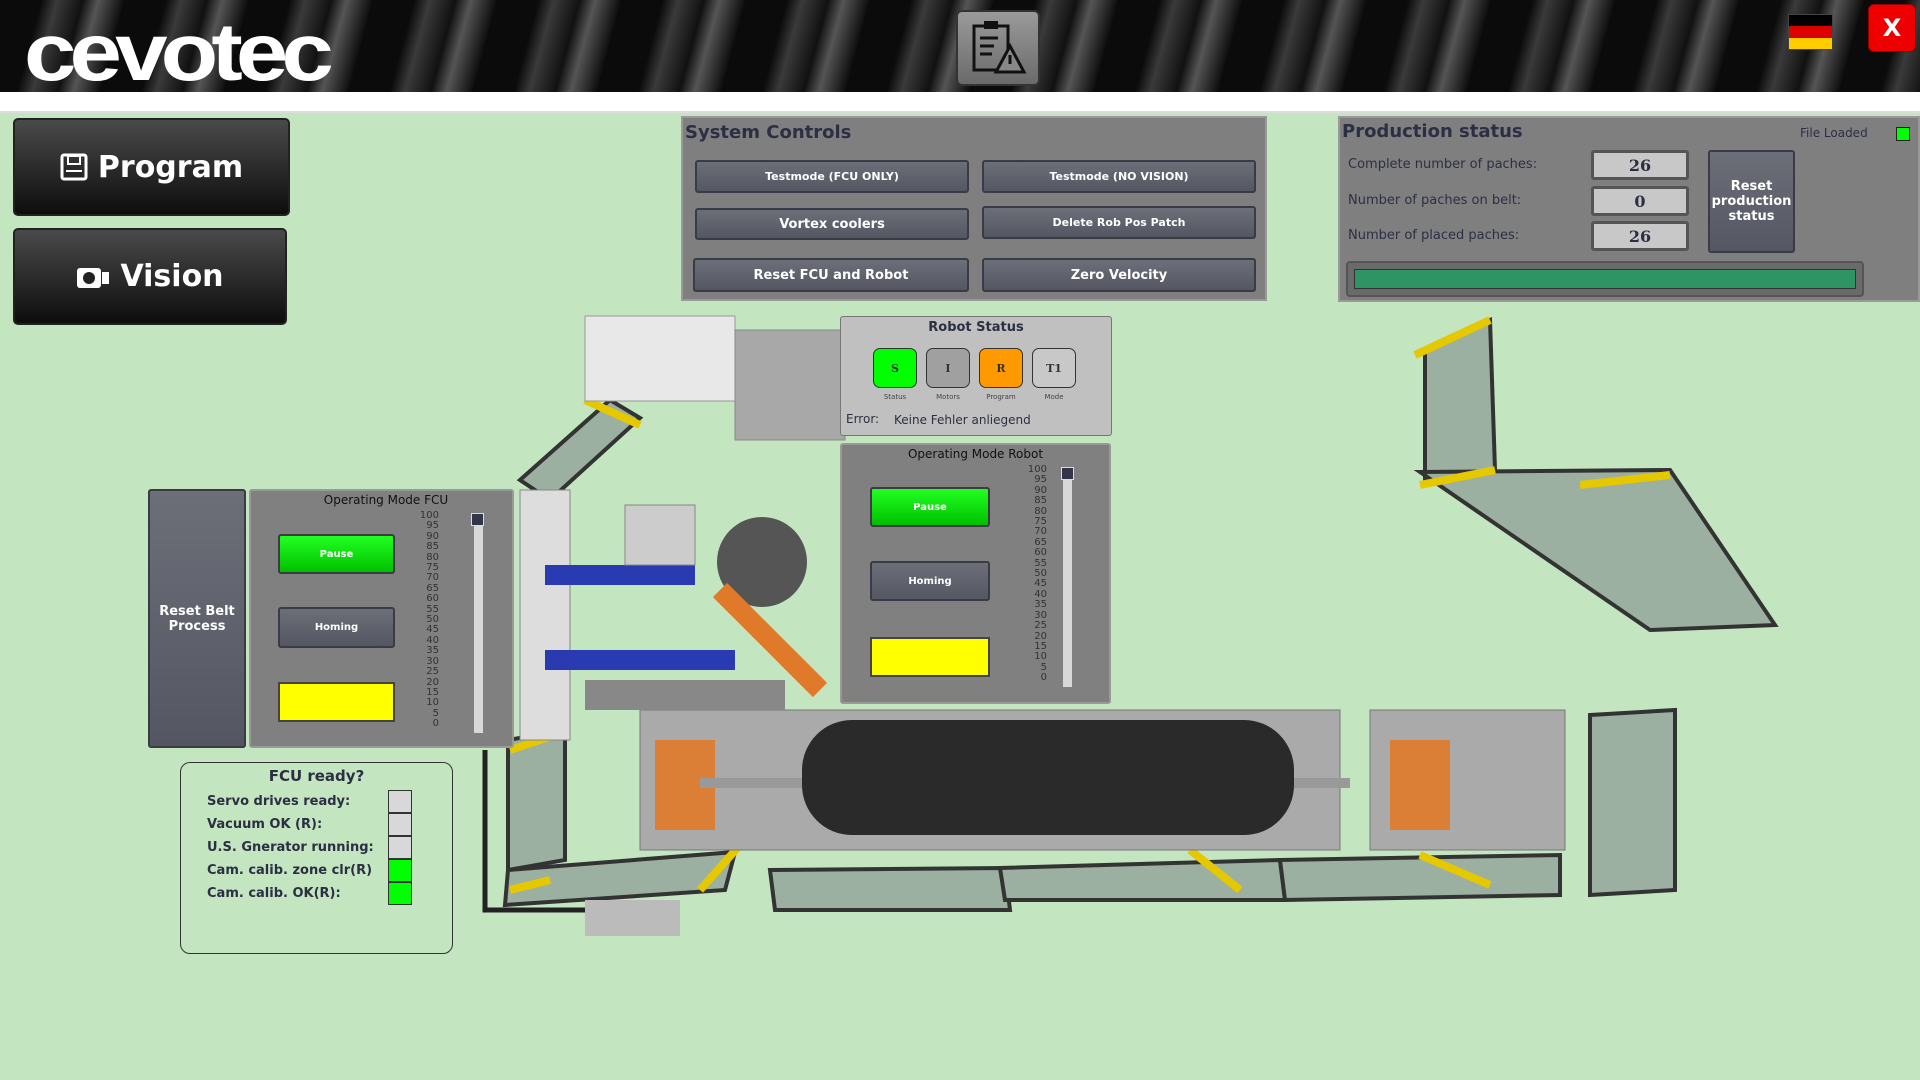 The image size is (1920, 1080). I want to click on production-progress-fill, so click(1605, 279).